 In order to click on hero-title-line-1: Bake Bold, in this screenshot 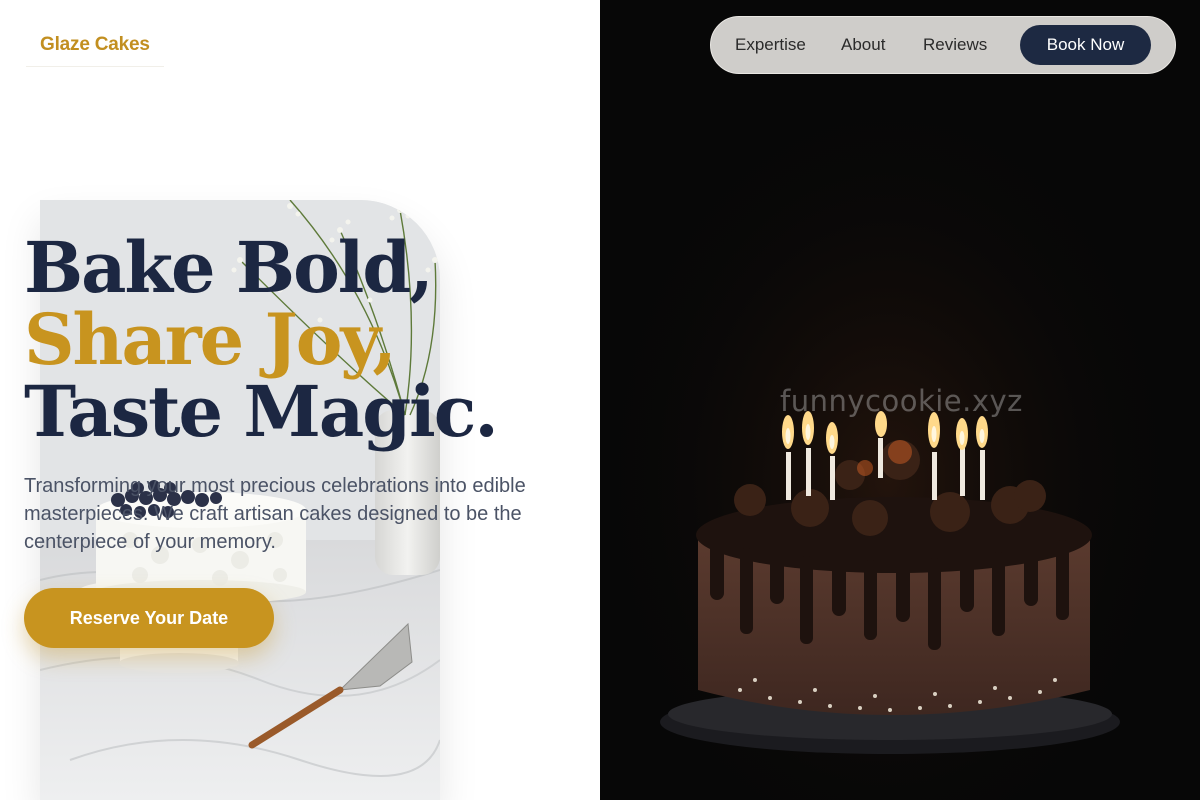, I will do `click(229, 267)`.